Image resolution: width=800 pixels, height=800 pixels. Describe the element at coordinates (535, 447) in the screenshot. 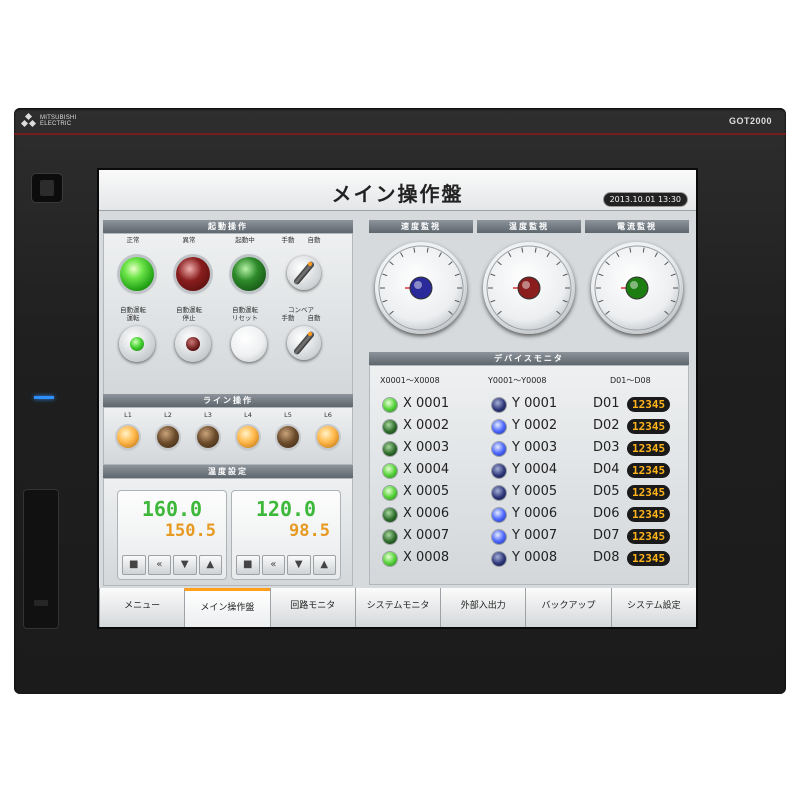

I see `y-device-label: Y 0003` at that location.